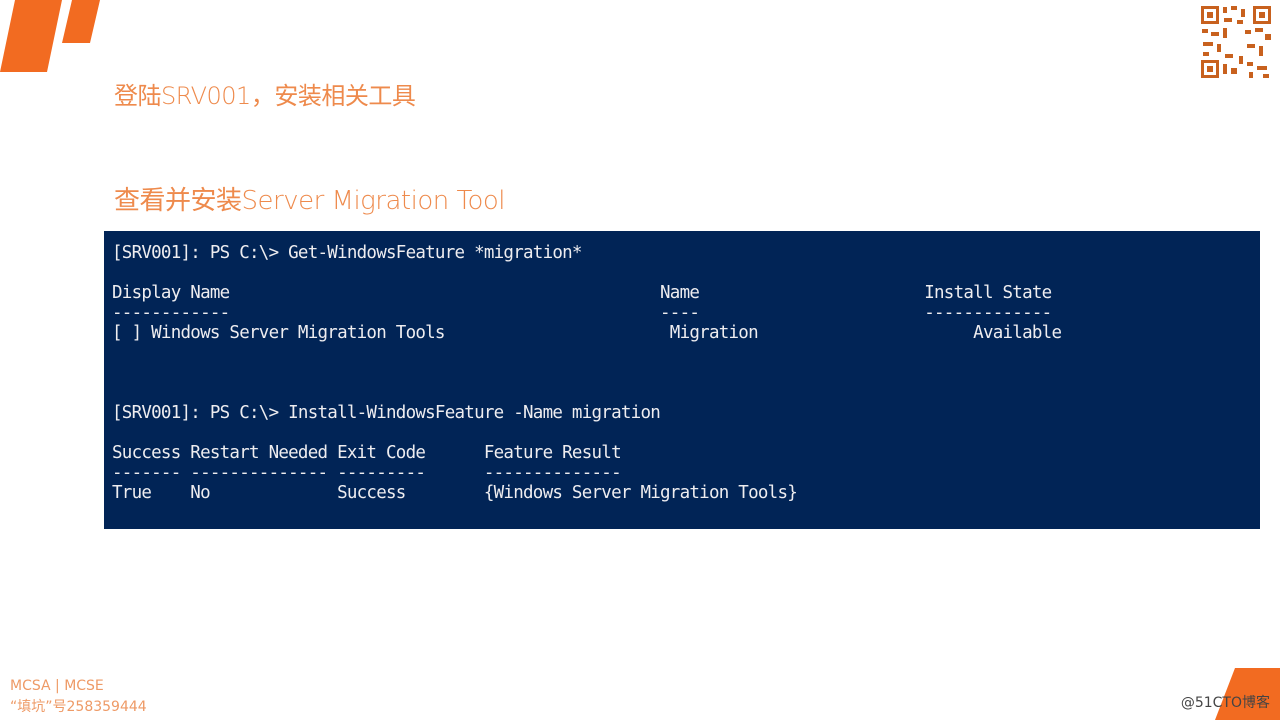 This screenshot has width=1280, height=720. I want to click on table-header: Display Name Name Install State, so click(582, 293).